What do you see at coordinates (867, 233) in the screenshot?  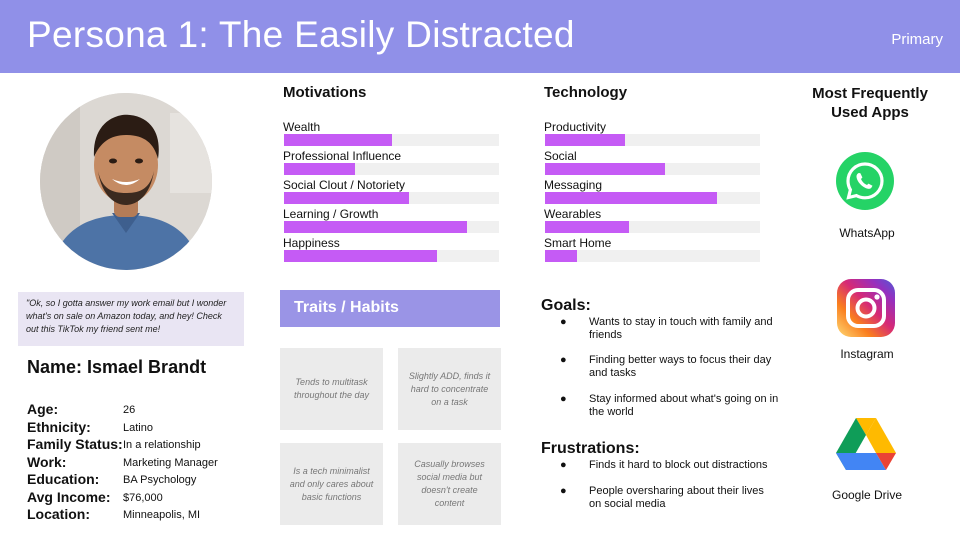 I see `app-label-whatsapp: WhatsApp` at bounding box center [867, 233].